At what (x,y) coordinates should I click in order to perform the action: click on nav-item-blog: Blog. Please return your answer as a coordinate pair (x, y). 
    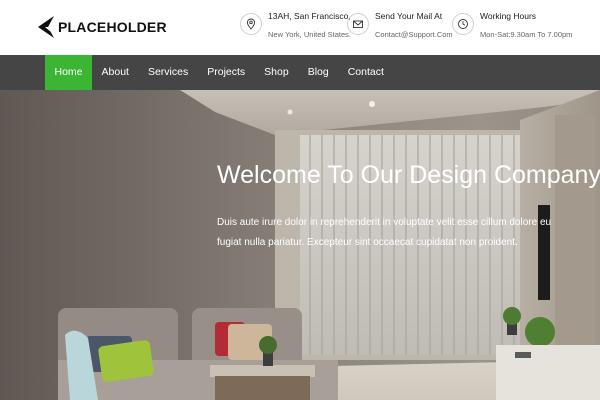
    Looking at the image, I should click on (318, 72).